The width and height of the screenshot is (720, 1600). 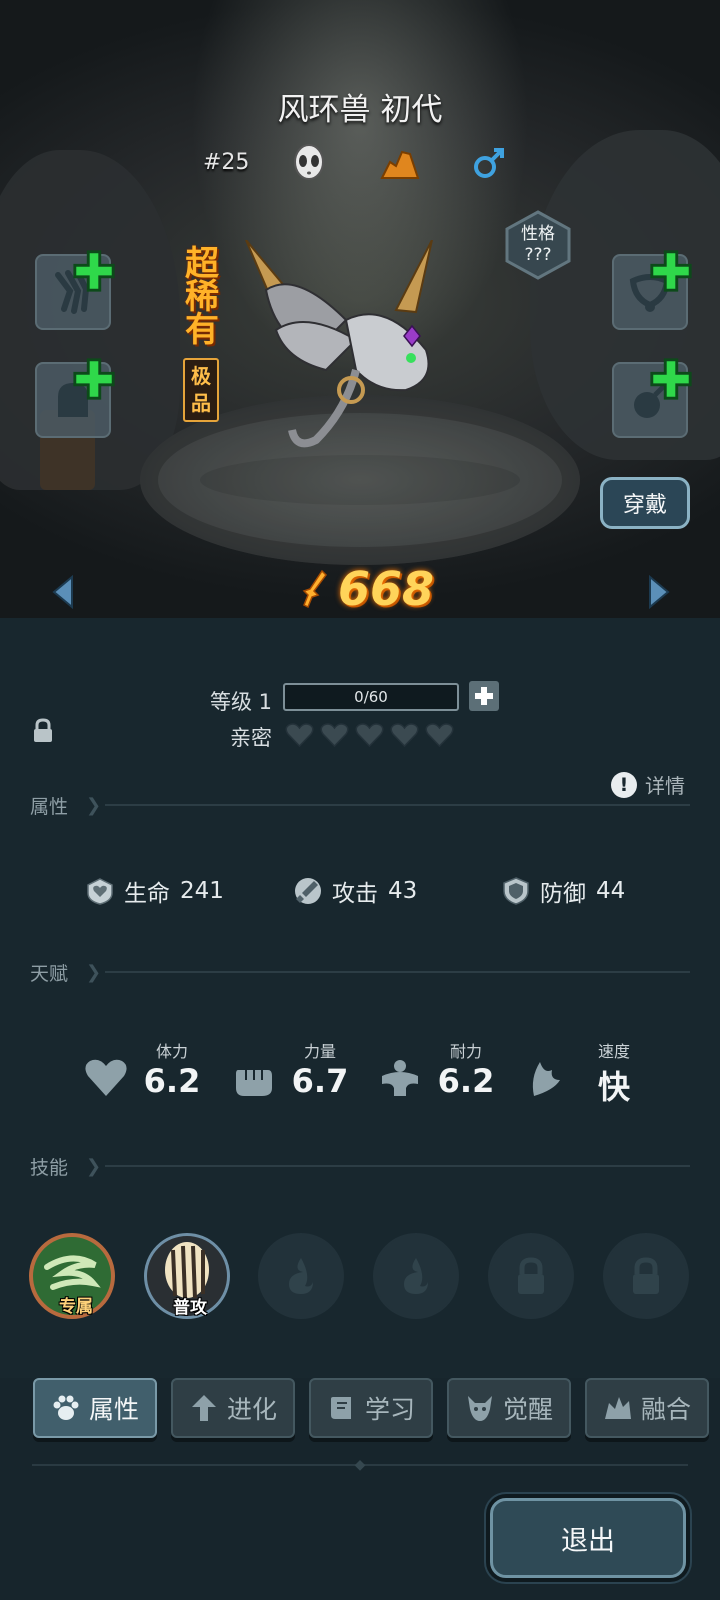 What do you see at coordinates (652, 398) in the screenshot?
I see `equip-slot-charm` at bounding box center [652, 398].